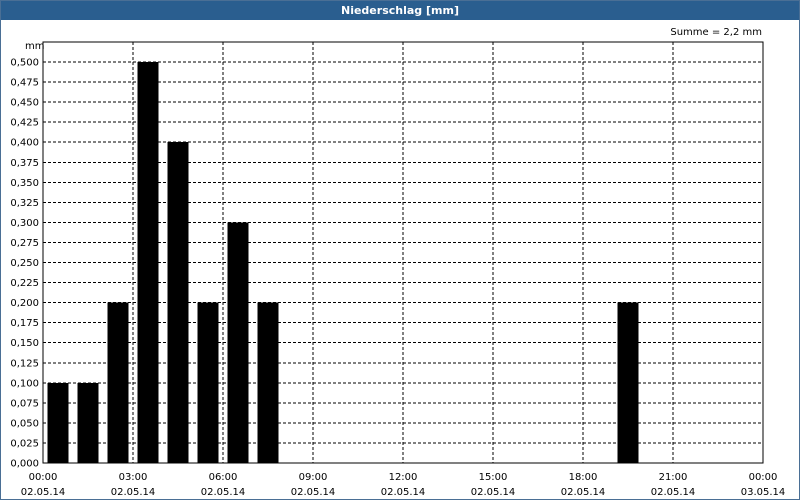 The height and width of the screenshot is (501, 800). What do you see at coordinates (24, 283) in the screenshot?
I see `y-tick-label: 0,225` at bounding box center [24, 283].